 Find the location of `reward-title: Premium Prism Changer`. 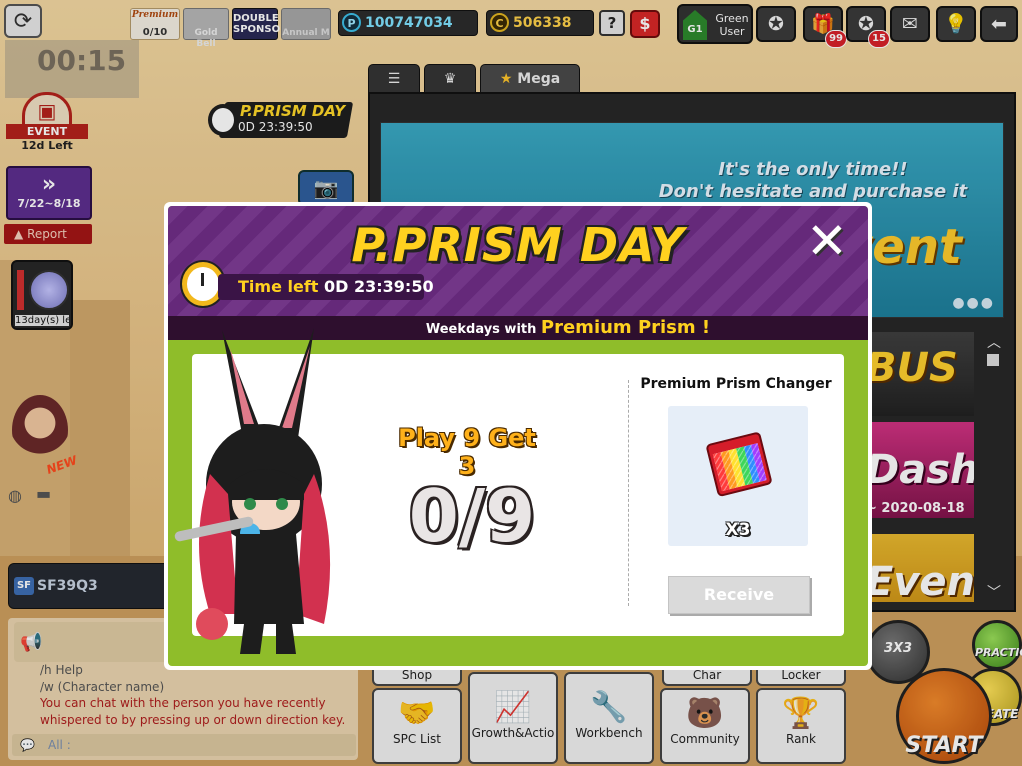

reward-title: Premium Prism Changer is located at coordinates (736, 384).